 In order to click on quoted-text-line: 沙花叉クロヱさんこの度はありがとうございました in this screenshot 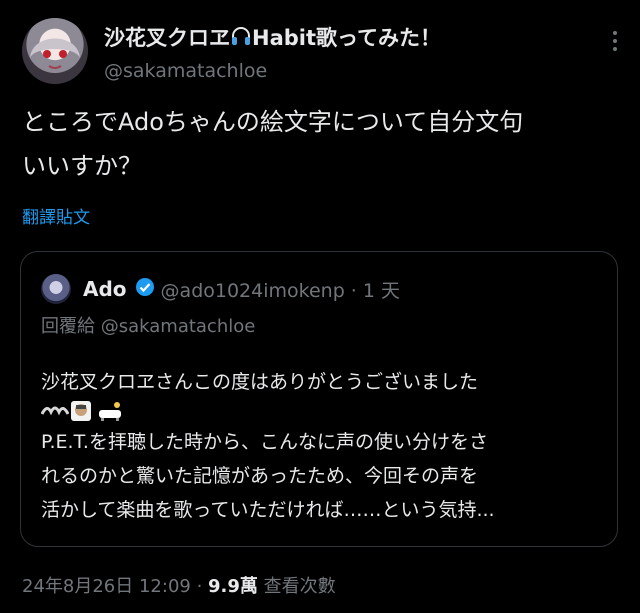, I will do `click(260, 382)`.